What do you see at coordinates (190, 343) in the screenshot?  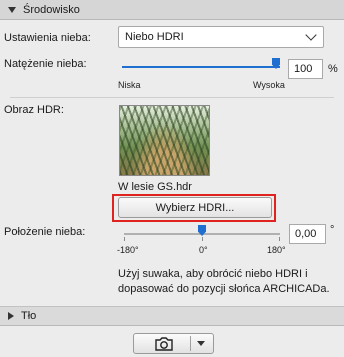 I see `camera-button-separator` at bounding box center [190, 343].